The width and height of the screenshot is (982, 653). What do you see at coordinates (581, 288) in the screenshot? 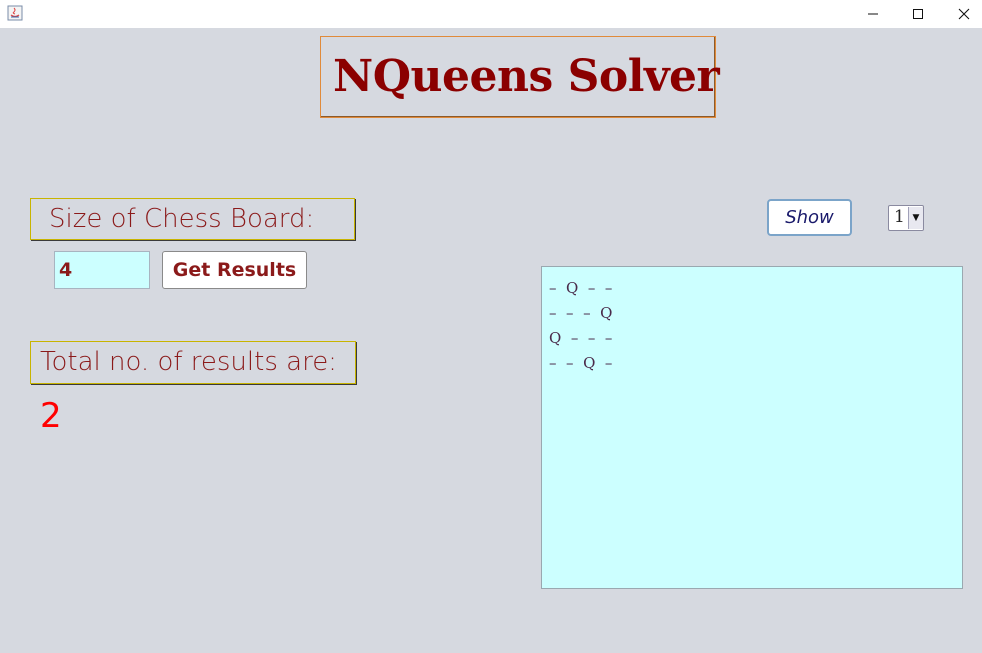
I see `board-row: – Q – –` at bounding box center [581, 288].